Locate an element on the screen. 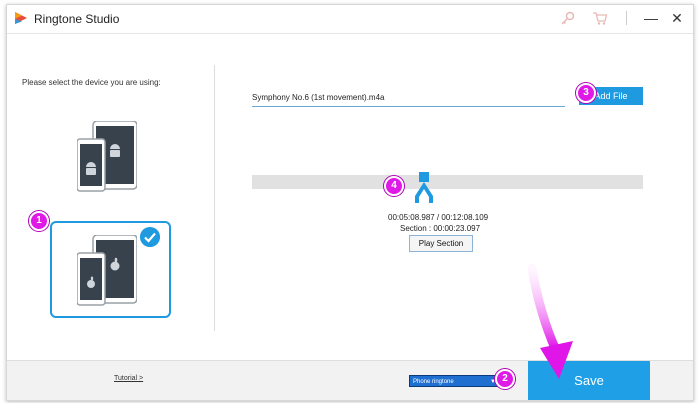  minimize-button: — is located at coordinates (651, 18).